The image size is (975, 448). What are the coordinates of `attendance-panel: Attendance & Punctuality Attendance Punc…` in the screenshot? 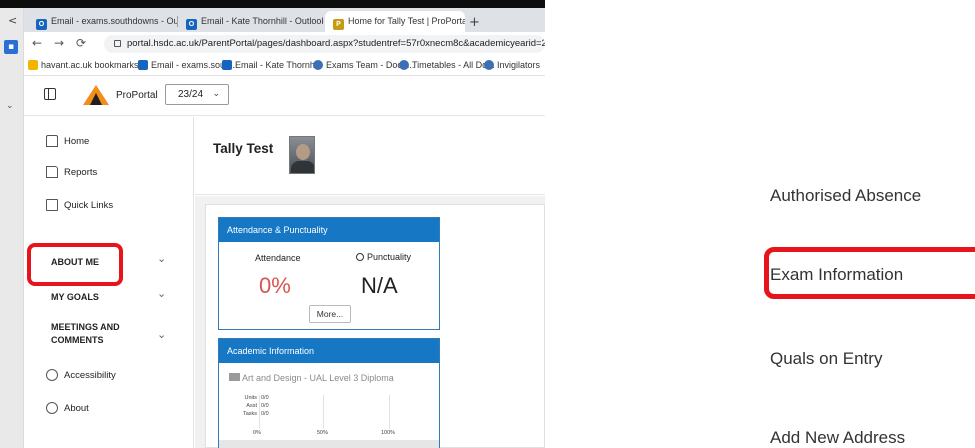 It's located at (329, 273).